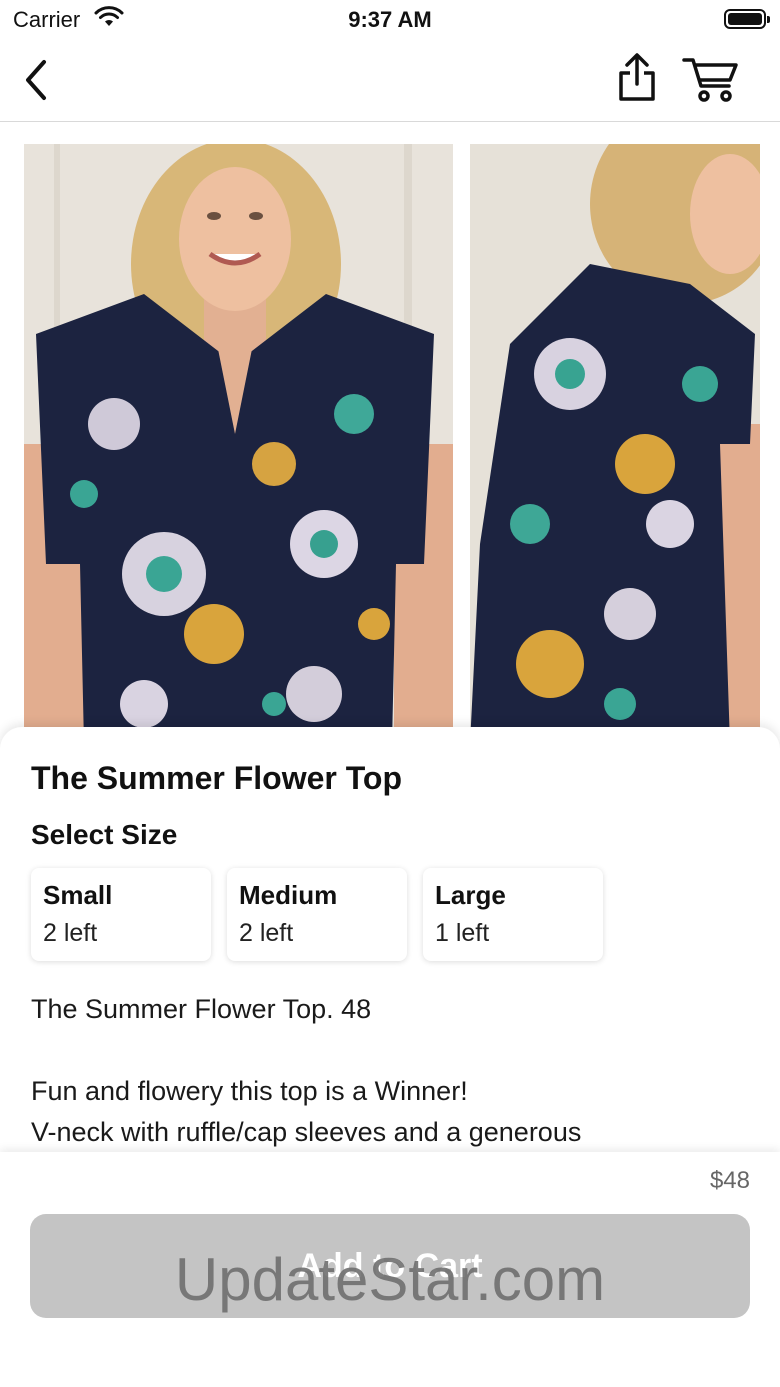  Describe the element at coordinates (390, 1266) in the screenshot. I see `add-to-cart-button: Add to Cart` at that location.